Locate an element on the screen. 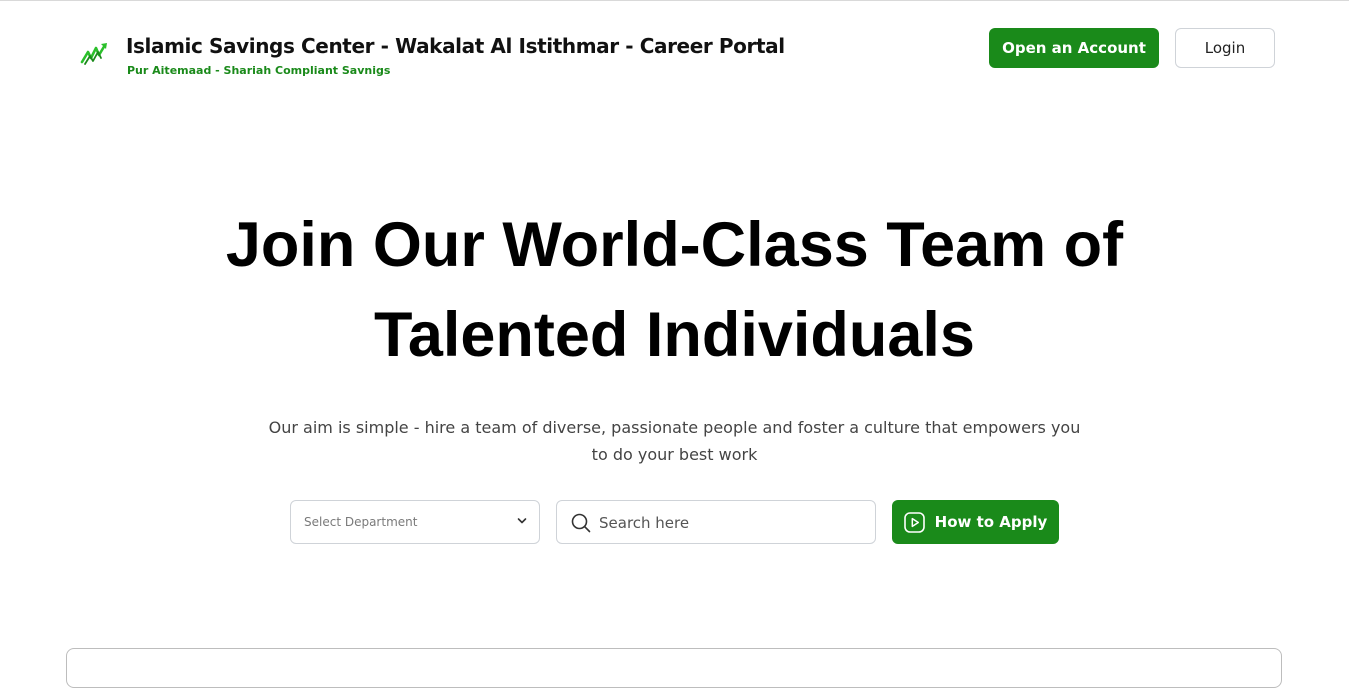 Image resolution: width=1349 pixels, height=688 pixels. search-icon is located at coordinates (581, 523).